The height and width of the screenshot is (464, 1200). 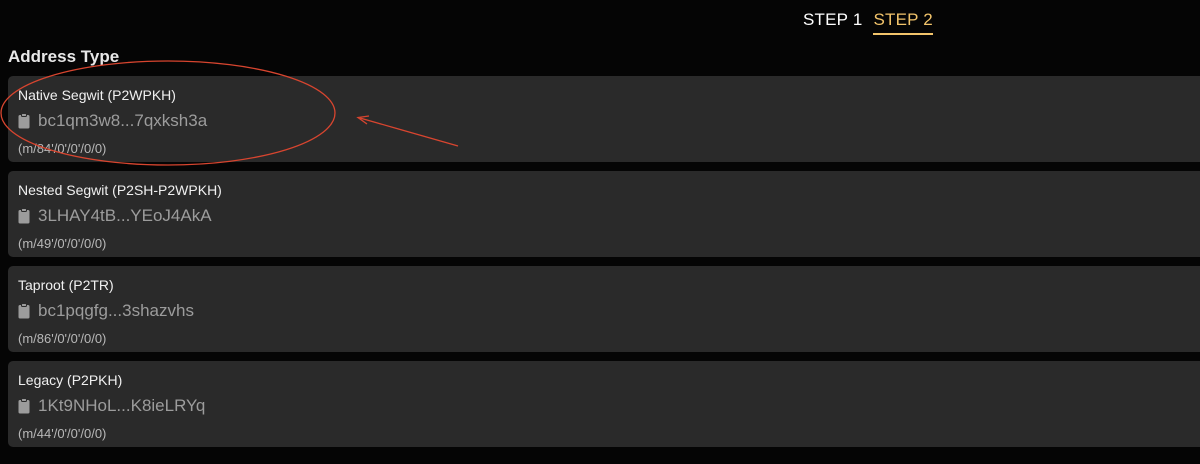 What do you see at coordinates (120, 190) in the screenshot?
I see `address-type-name: Nested Segwit (P2SH-P2WPKH)` at bounding box center [120, 190].